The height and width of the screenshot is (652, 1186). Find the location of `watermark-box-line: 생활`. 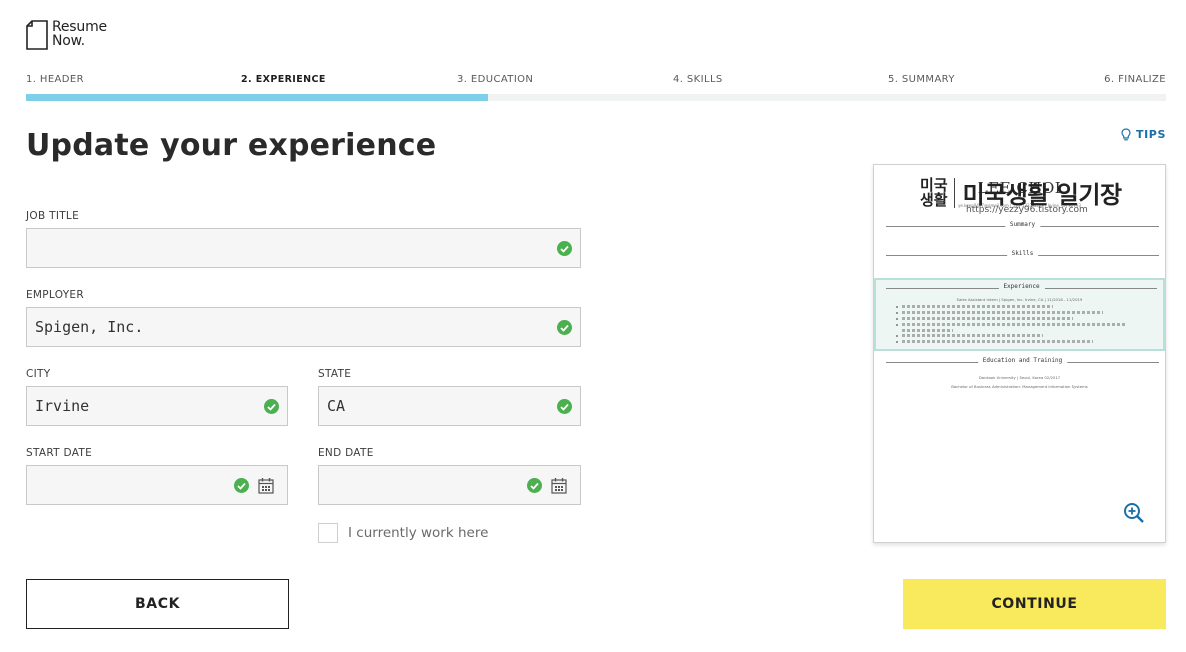

watermark-box-line: 생활 is located at coordinates (934, 199).